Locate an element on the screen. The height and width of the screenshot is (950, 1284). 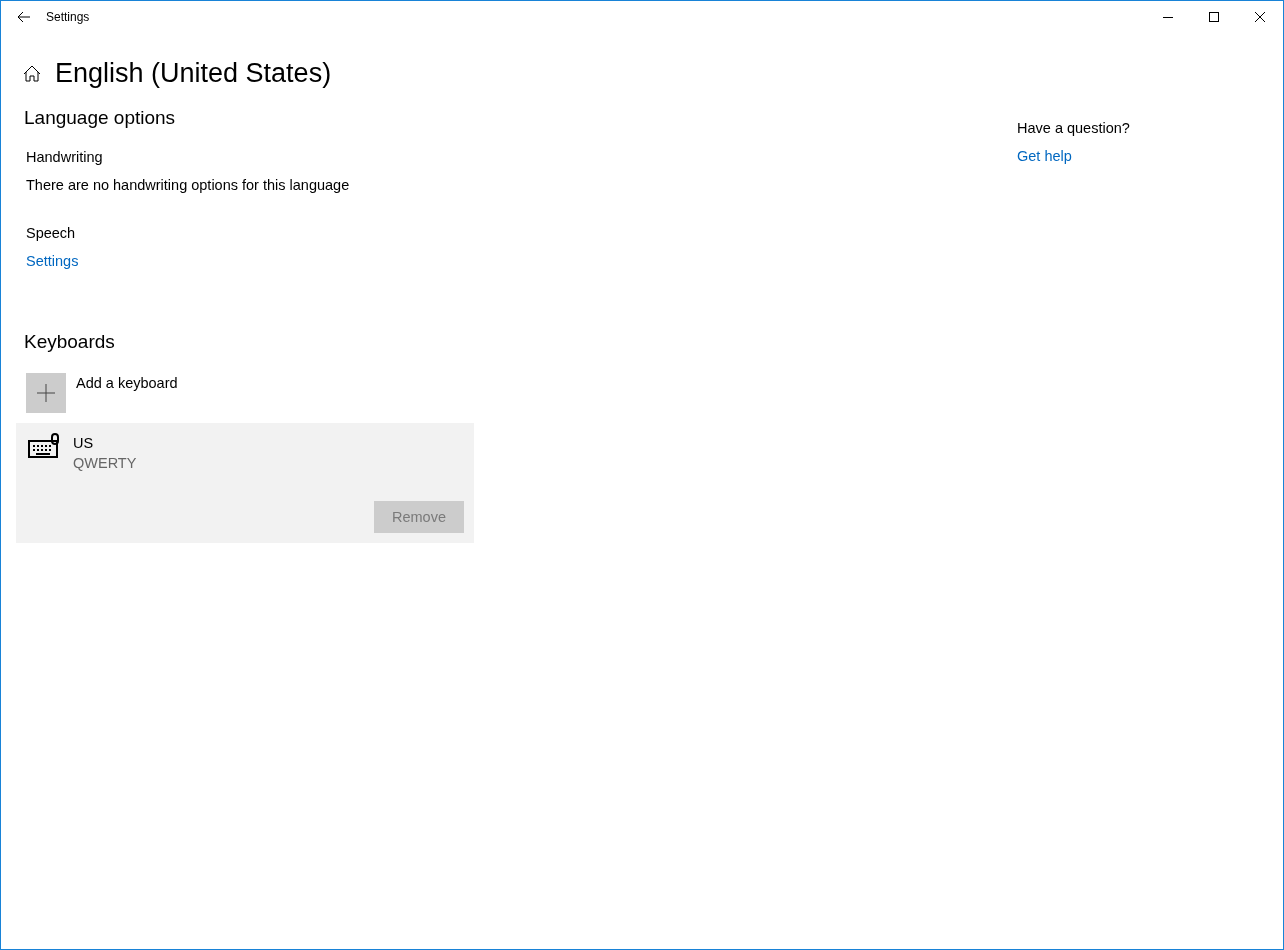
keyboard-icon is located at coordinates (44, 446).